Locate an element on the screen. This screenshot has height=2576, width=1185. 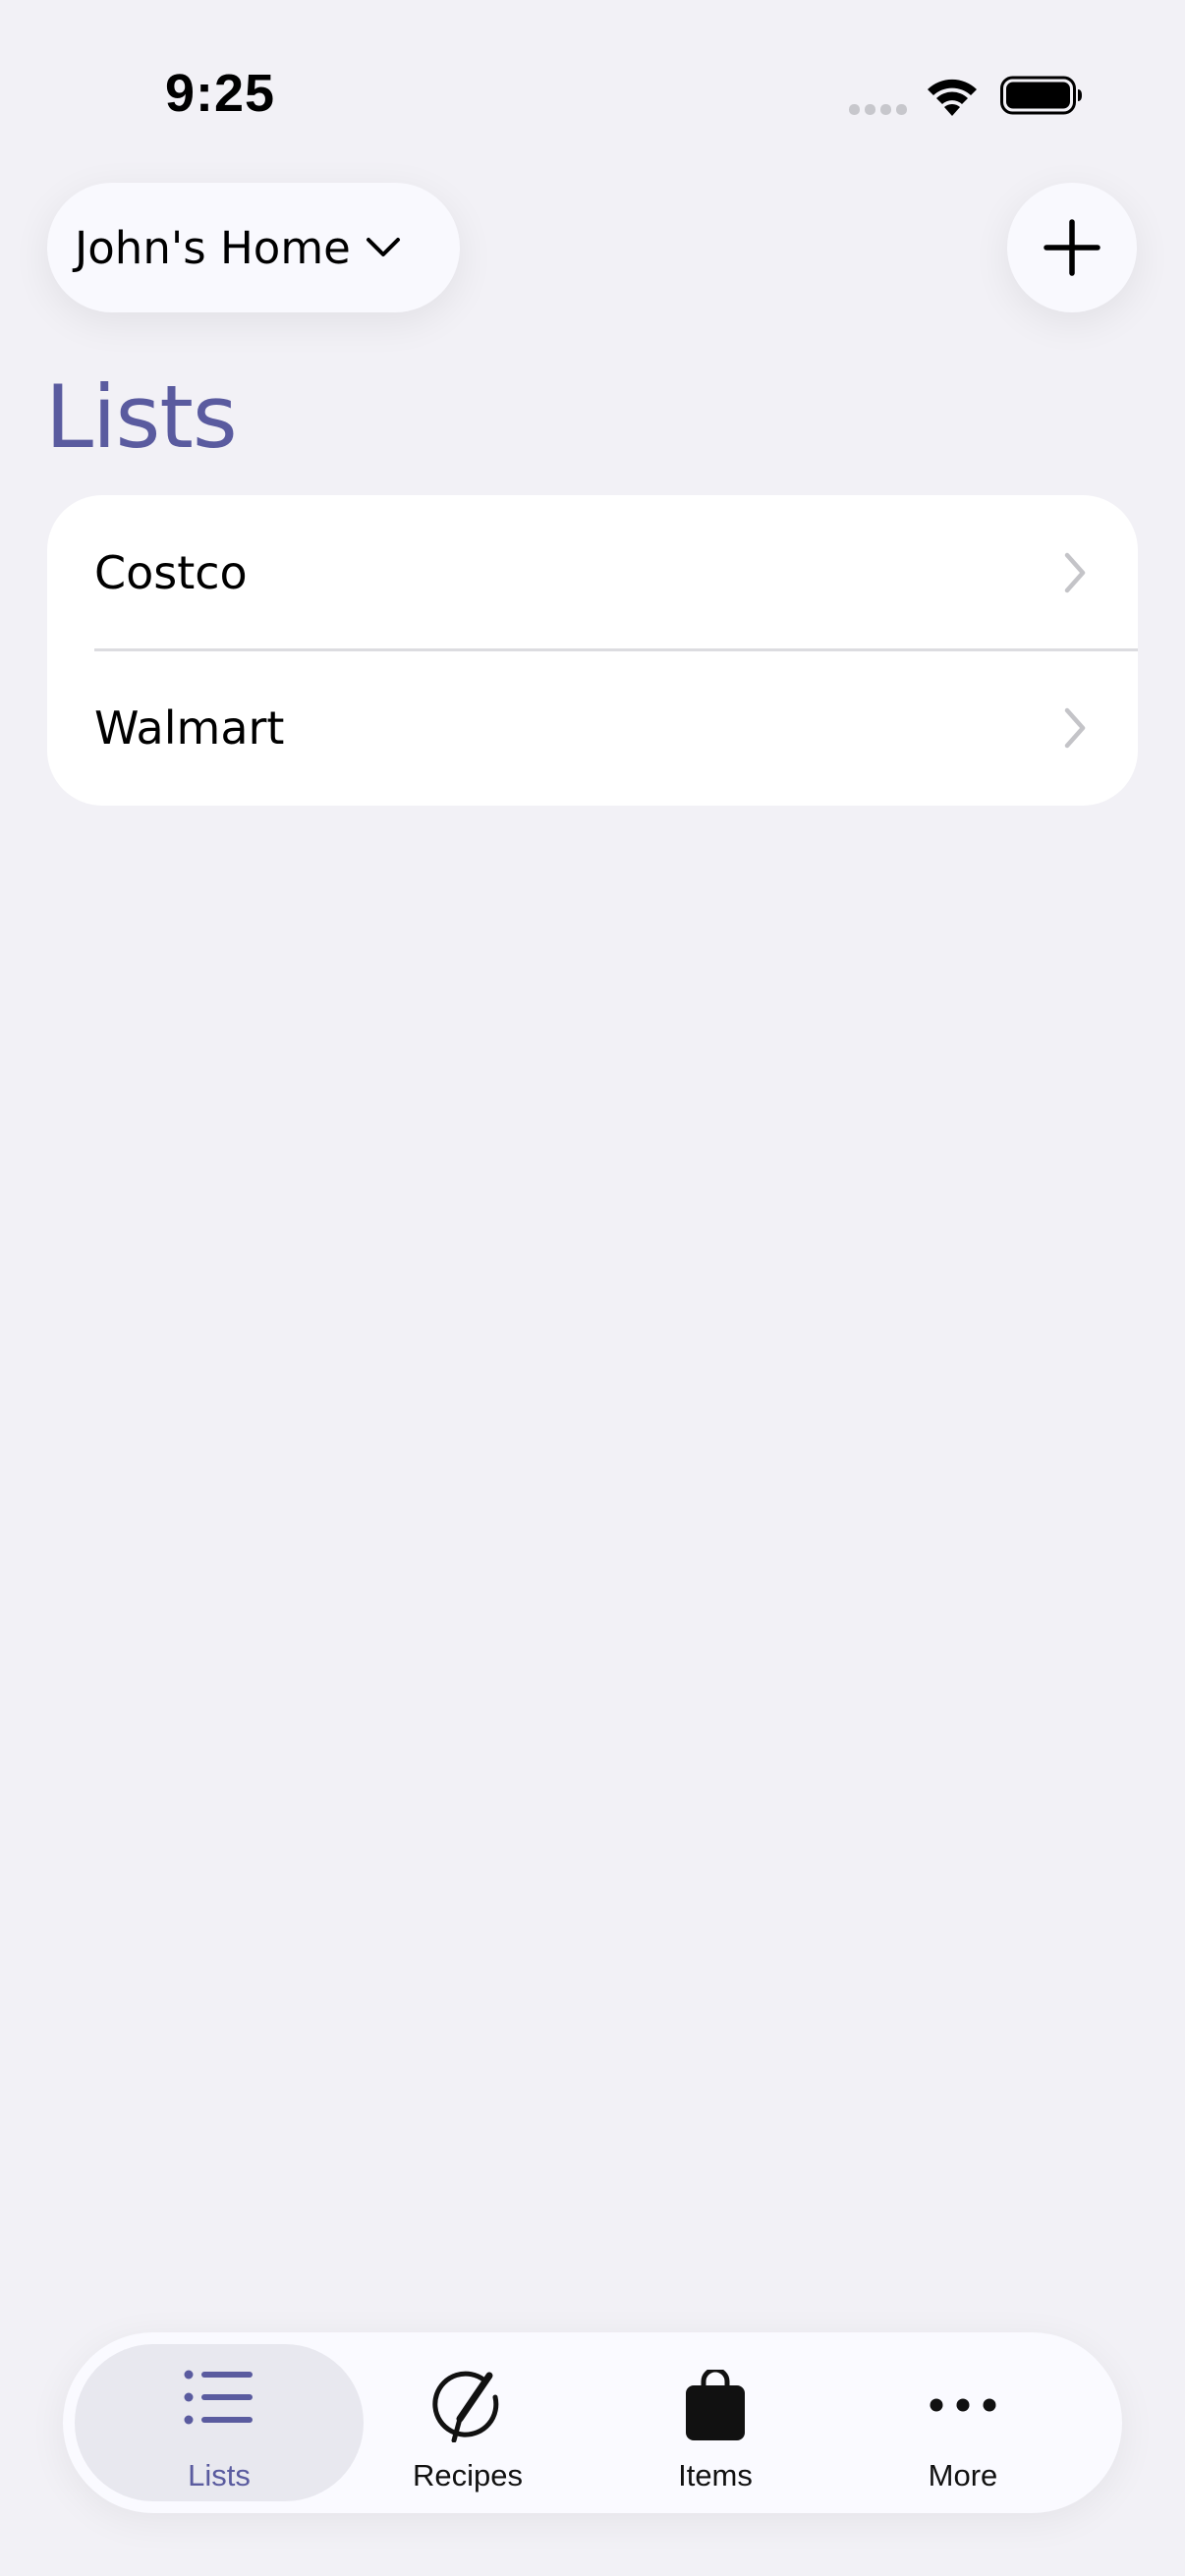
tab-label: Recipes is located at coordinates (468, 2475).